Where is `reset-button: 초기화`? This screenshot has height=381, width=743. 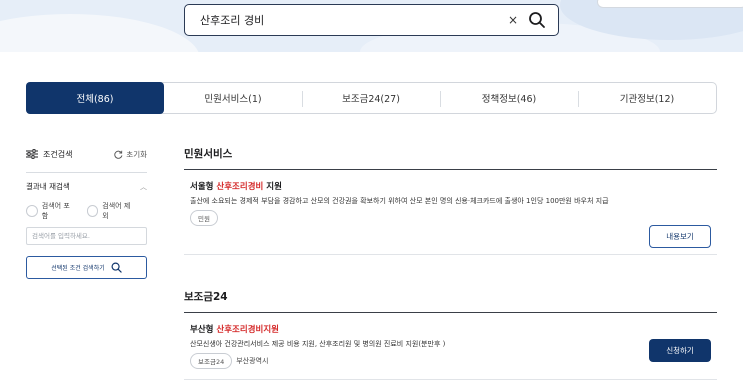 reset-button: 초기화 is located at coordinates (130, 154).